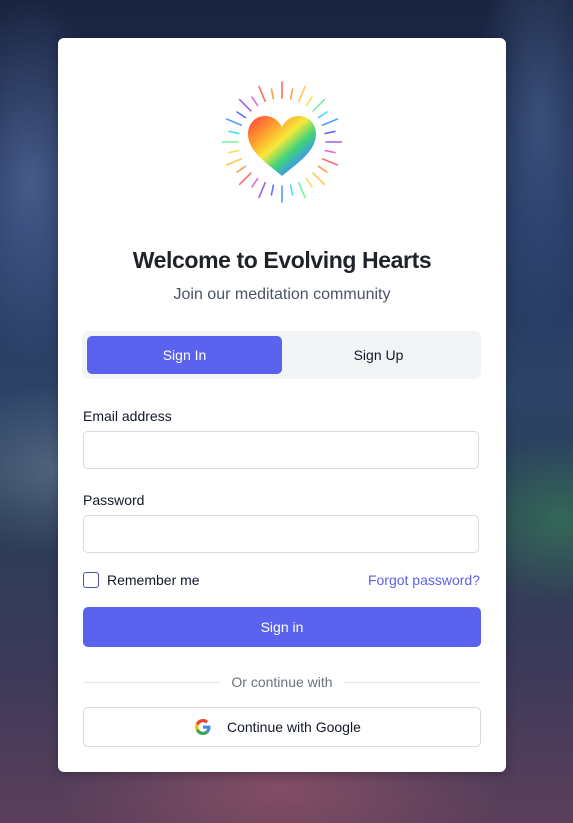 The width and height of the screenshot is (573, 823). Describe the element at coordinates (184, 355) in the screenshot. I see `tab-sign-in: Sign In` at that location.